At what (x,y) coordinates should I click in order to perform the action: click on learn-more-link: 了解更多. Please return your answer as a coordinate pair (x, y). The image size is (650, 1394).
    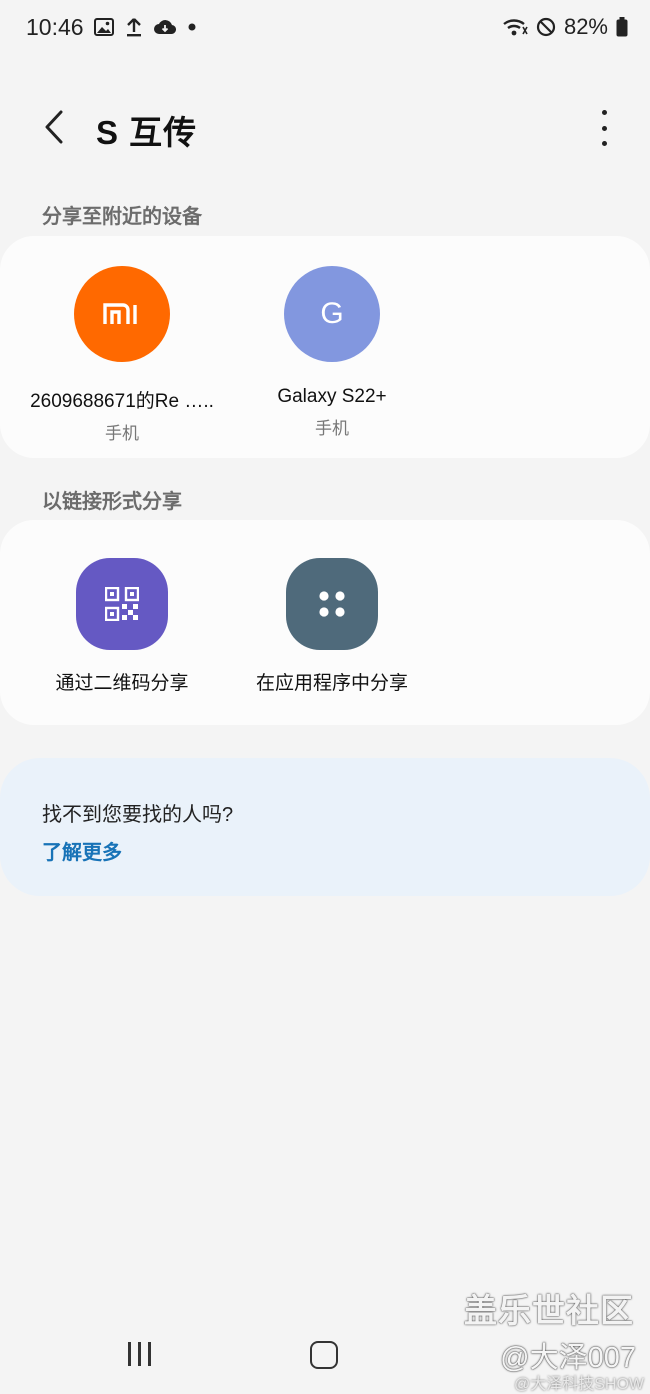
    Looking at the image, I should click on (82, 850).